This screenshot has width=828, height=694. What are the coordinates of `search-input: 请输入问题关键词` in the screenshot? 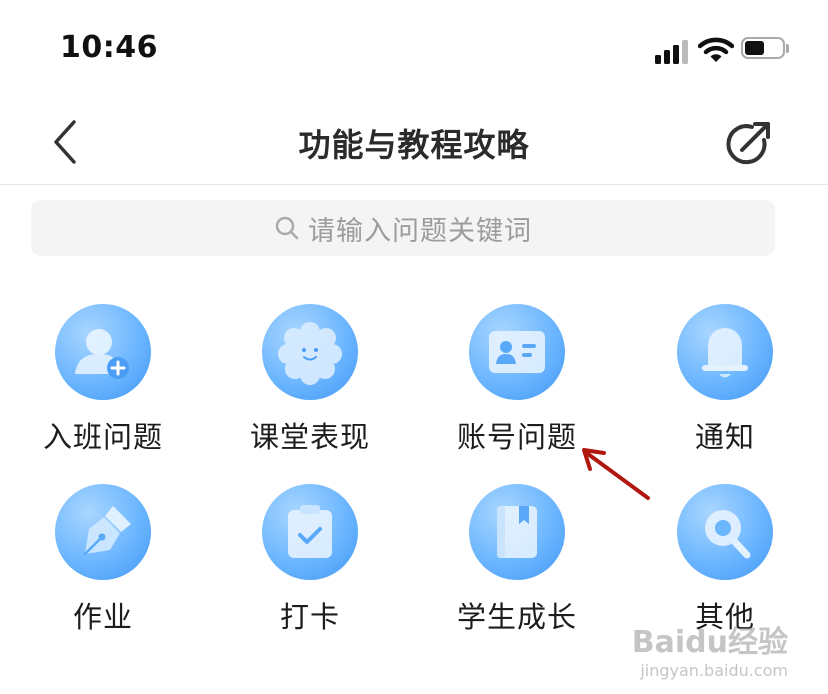 It's located at (403, 228).